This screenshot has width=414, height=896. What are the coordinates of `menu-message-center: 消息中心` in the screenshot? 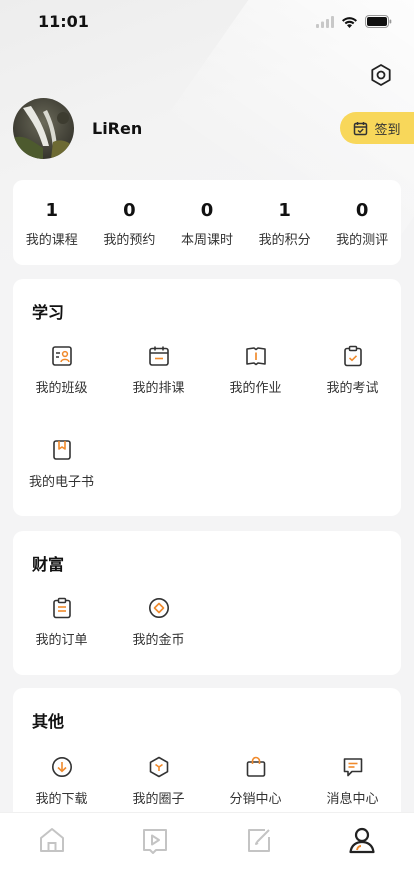 It's located at (352, 781).